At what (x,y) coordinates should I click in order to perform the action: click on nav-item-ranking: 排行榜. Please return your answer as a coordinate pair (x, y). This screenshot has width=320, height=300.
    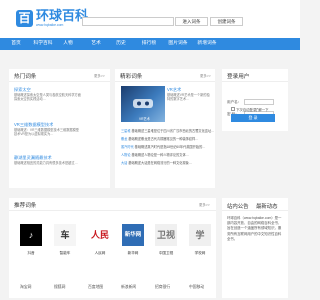
    Looking at the image, I should click on (149, 44).